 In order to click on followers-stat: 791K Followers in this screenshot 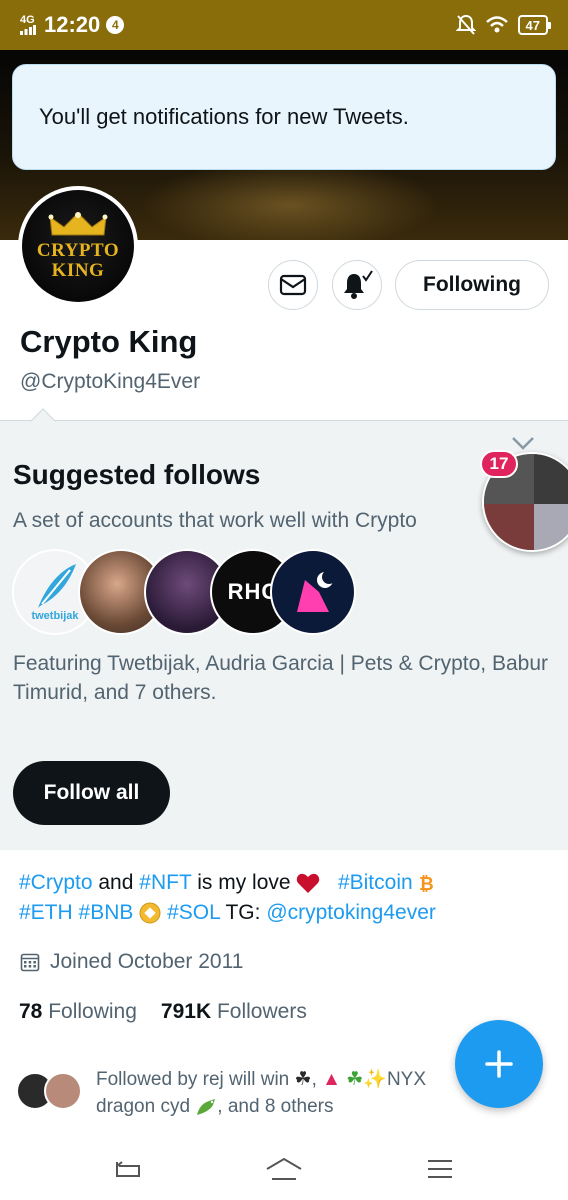, I will do `click(234, 1012)`.